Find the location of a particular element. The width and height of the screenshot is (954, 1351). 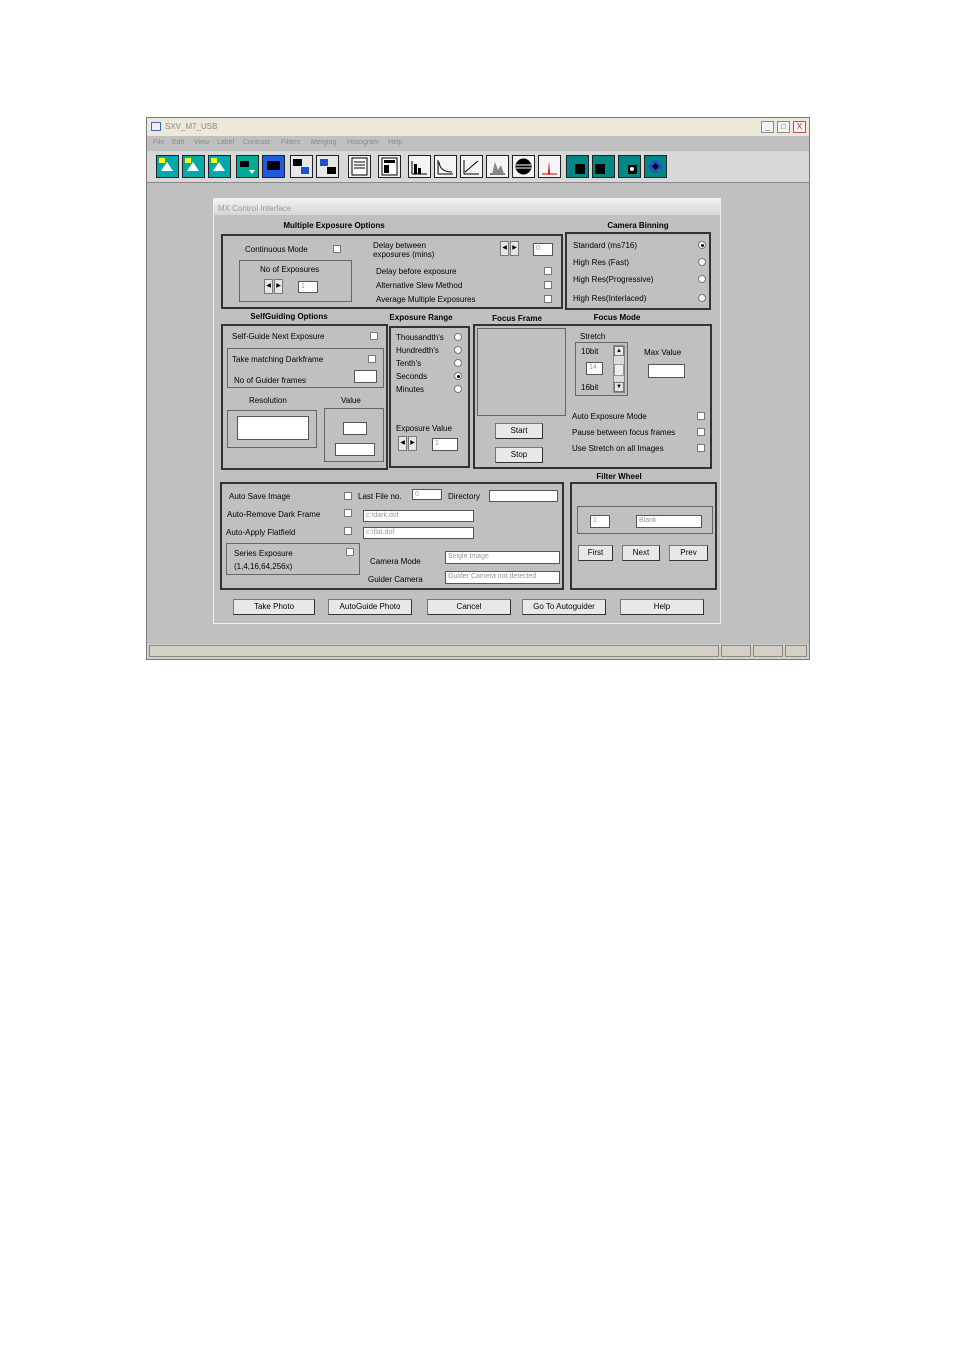

dialog-title-bar: MX Control Interface is located at coordinates (467, 207).